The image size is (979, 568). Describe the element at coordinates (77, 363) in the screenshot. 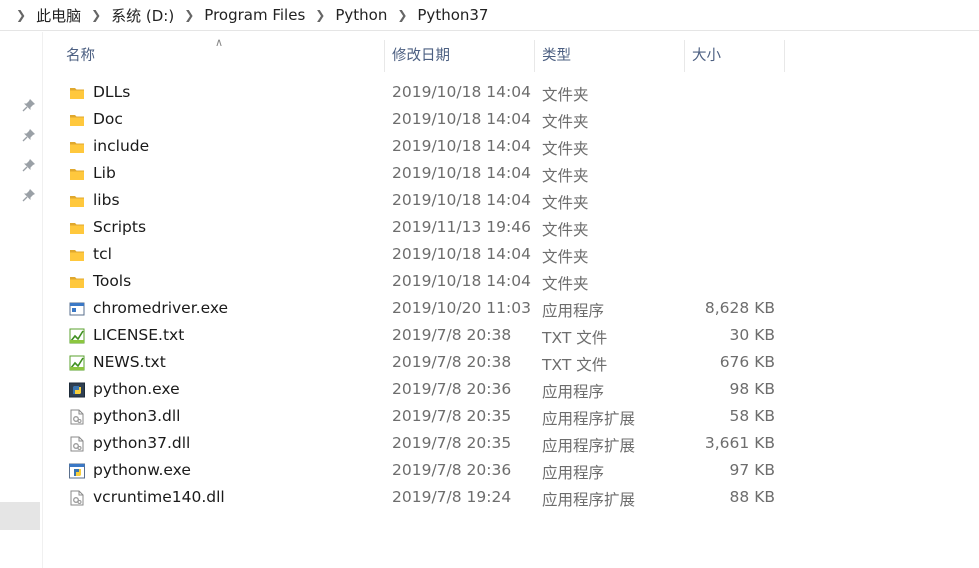

I see `txt-icon` at that location.